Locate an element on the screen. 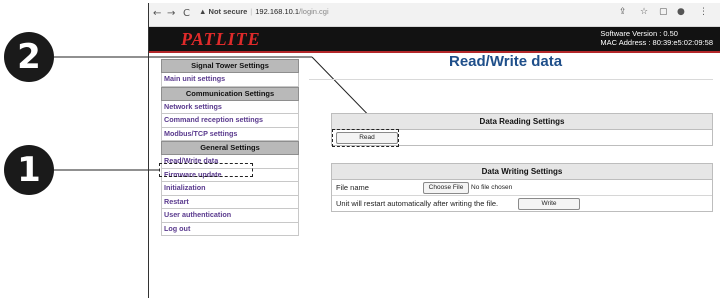  reading-panel-title: Data Reading Settings is located at coordinates (522, 122).